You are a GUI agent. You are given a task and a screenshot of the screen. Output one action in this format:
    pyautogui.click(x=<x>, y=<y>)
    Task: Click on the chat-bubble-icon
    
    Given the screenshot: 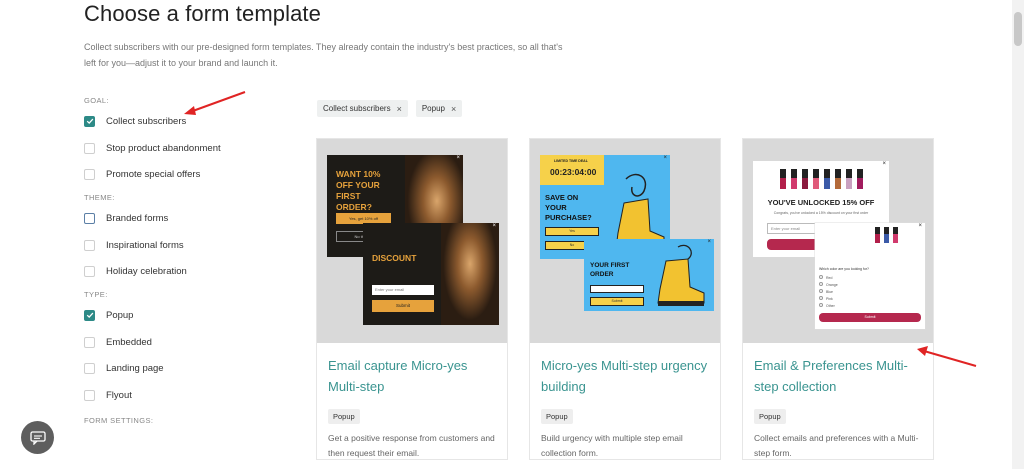 What is the action you would take?
    pyautogui.click(x=37, y=437)
    